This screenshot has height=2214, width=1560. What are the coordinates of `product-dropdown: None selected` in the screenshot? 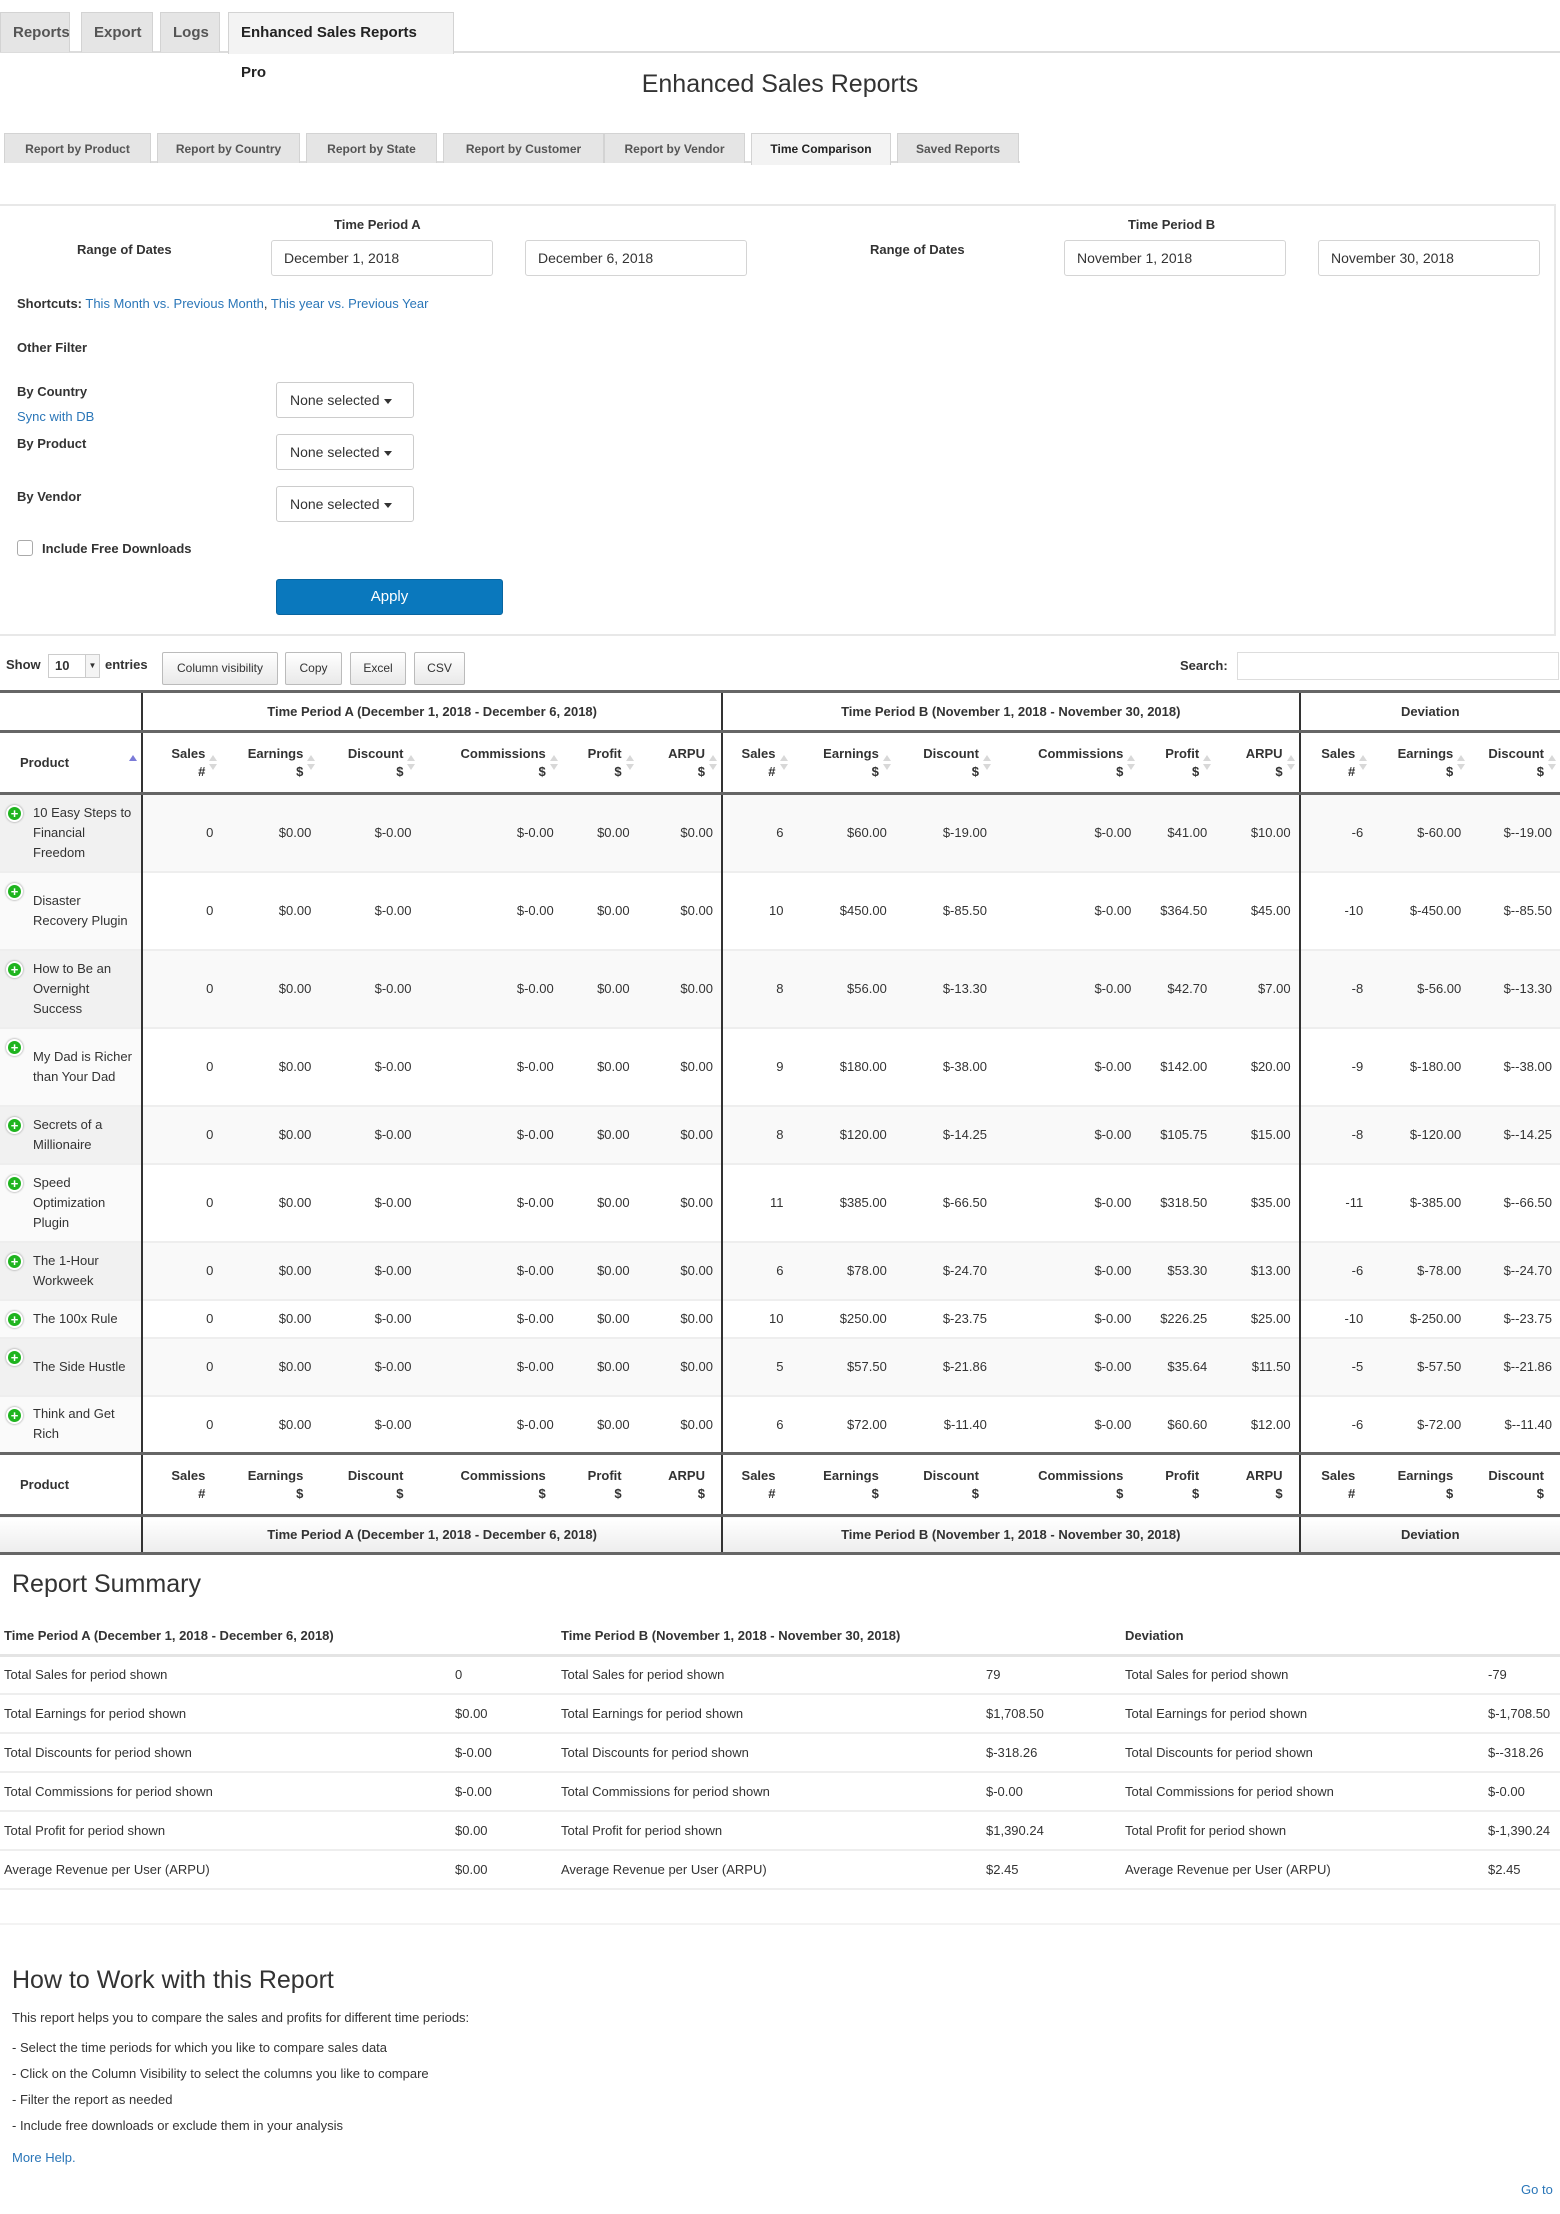 It's located at (345, 452).